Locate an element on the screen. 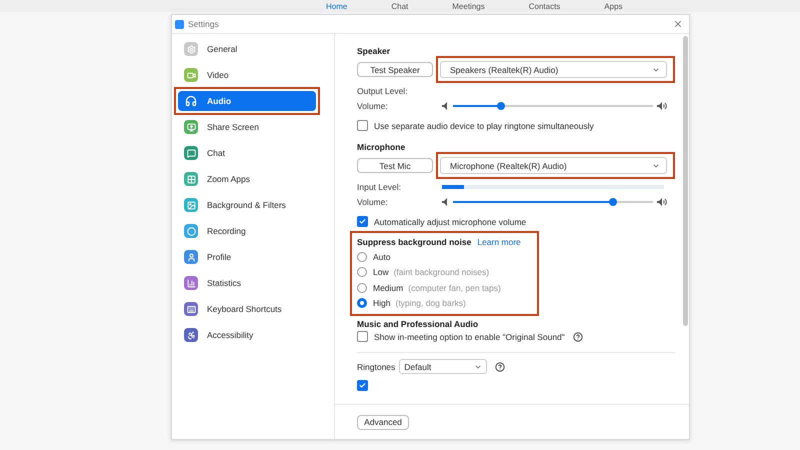 The height and width of the screenshot is (450, 800). sidebar-item: Zoom Apps is located at coordinates (256, 179).